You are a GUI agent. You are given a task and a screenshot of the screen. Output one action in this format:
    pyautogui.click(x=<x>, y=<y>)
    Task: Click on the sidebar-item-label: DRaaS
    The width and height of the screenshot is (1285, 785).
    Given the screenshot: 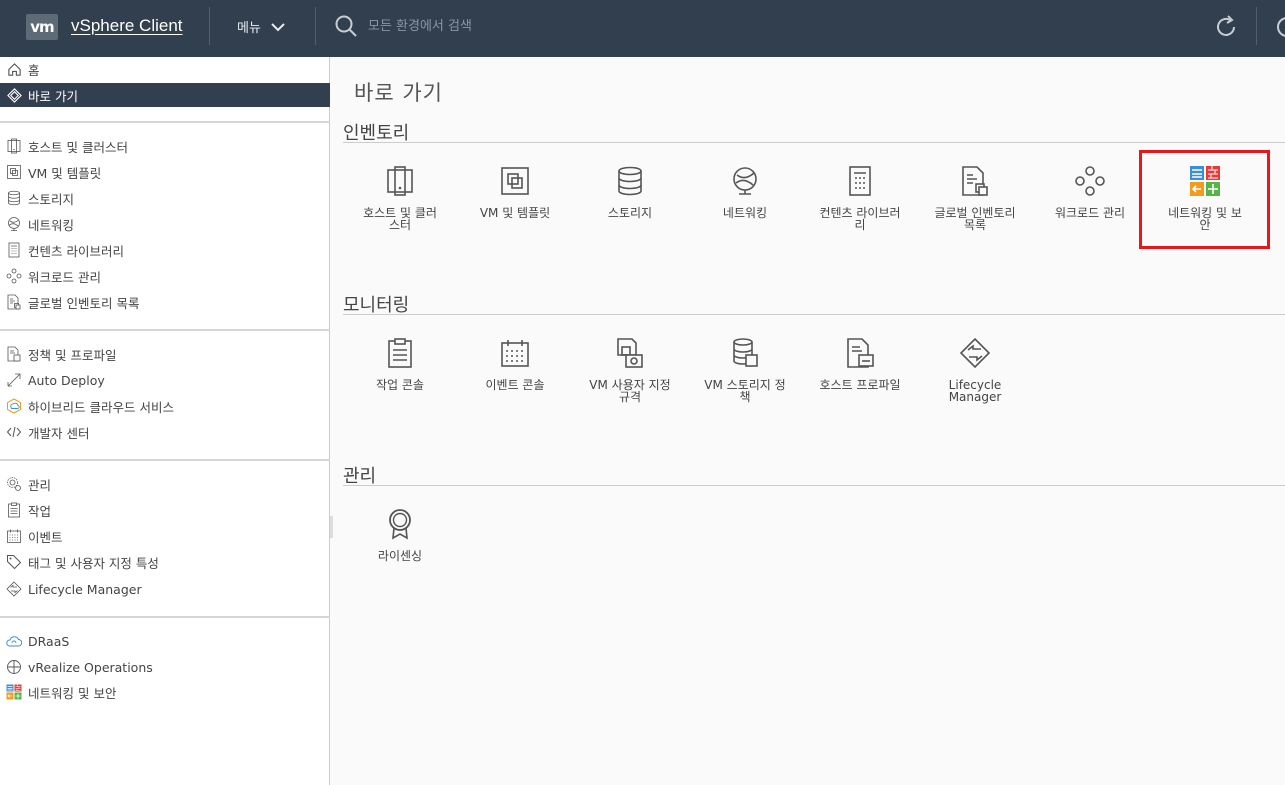 What is the action you would take?
    pyautogui.click(x=49, y=641)
    